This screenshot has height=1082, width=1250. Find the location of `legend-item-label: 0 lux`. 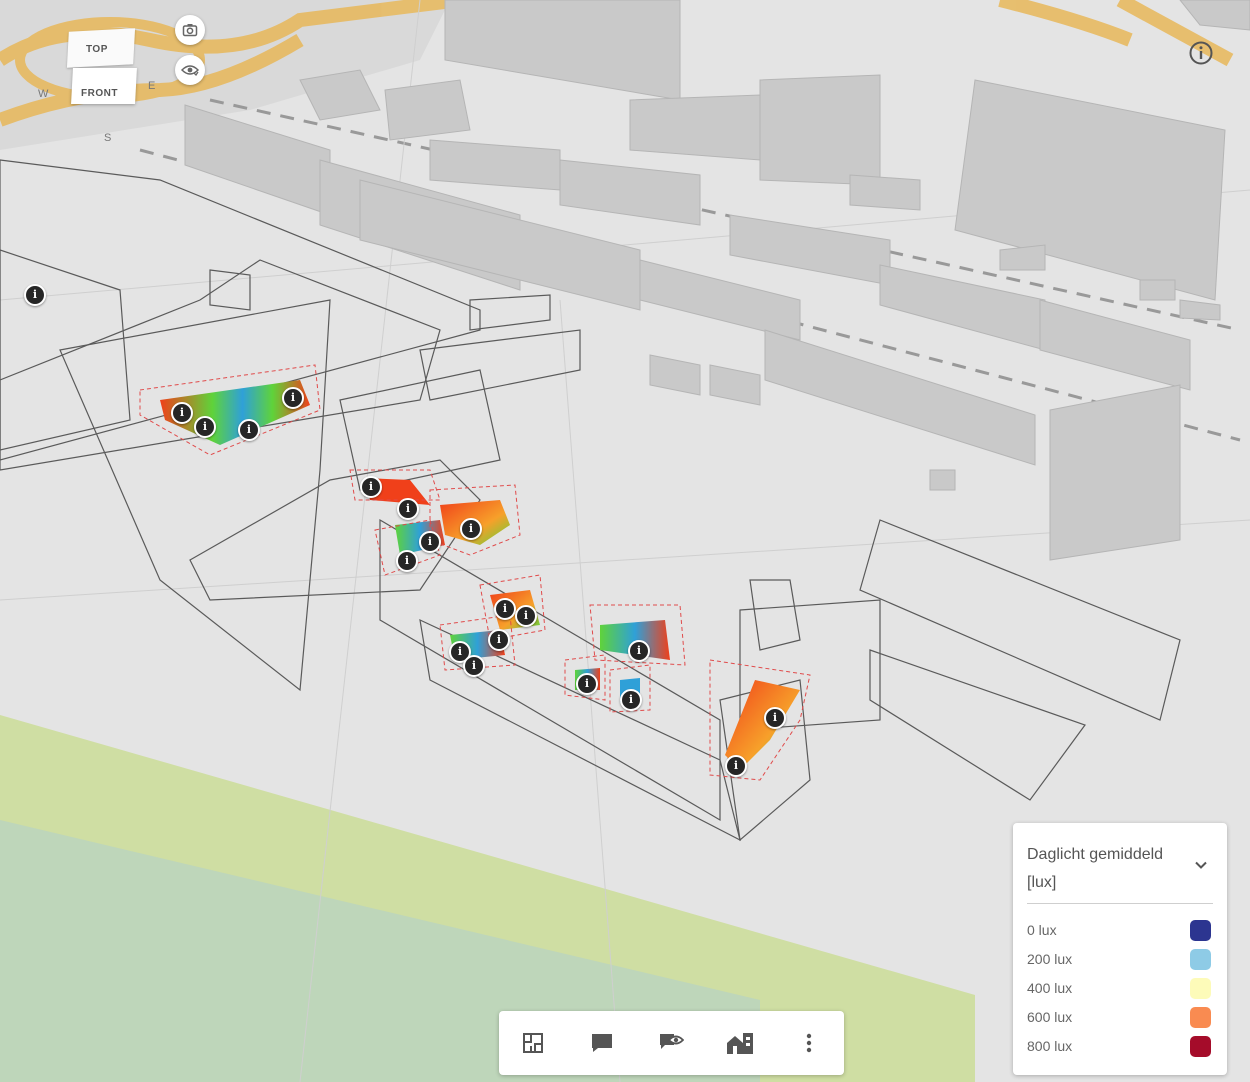

legend-item-label: 0 lux is located at coordinates (1042, 930).